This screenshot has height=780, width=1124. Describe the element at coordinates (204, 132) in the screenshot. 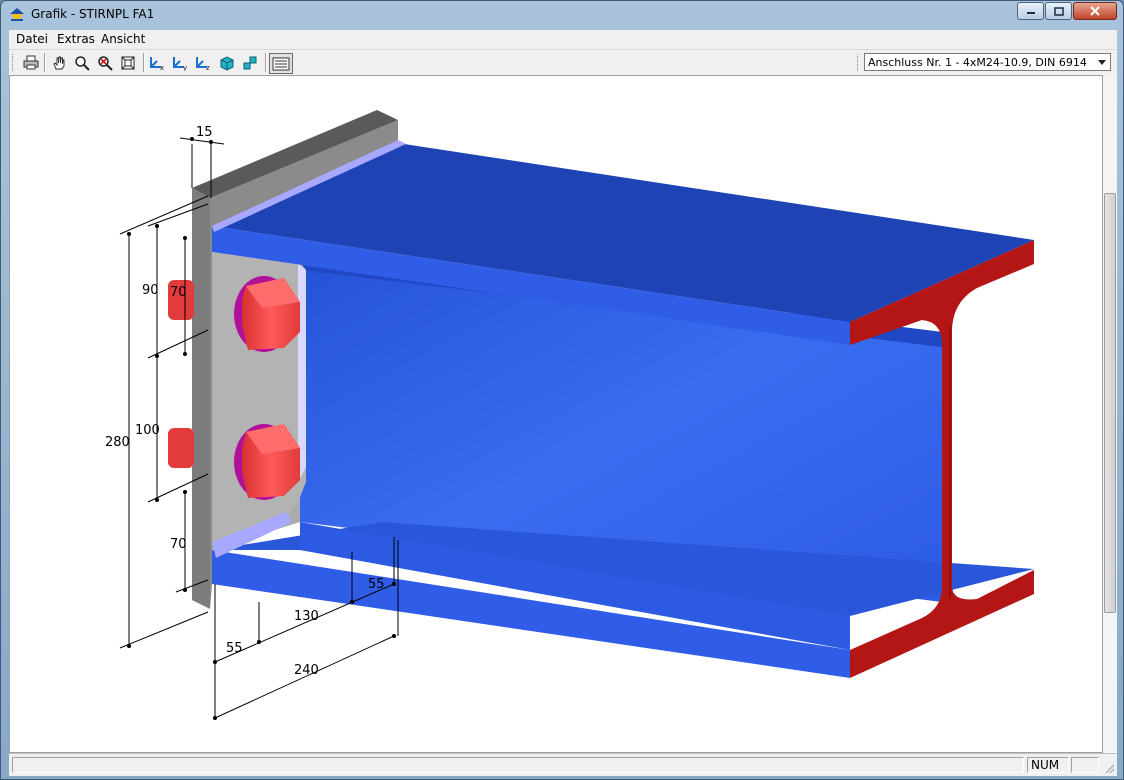

I see `dim-plate-thickness: 15` at that location.